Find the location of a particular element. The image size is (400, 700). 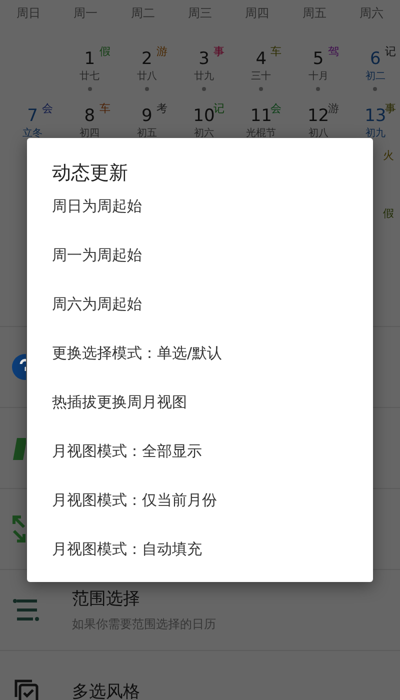

day-number: 1 is located at coordinates (90, 59).